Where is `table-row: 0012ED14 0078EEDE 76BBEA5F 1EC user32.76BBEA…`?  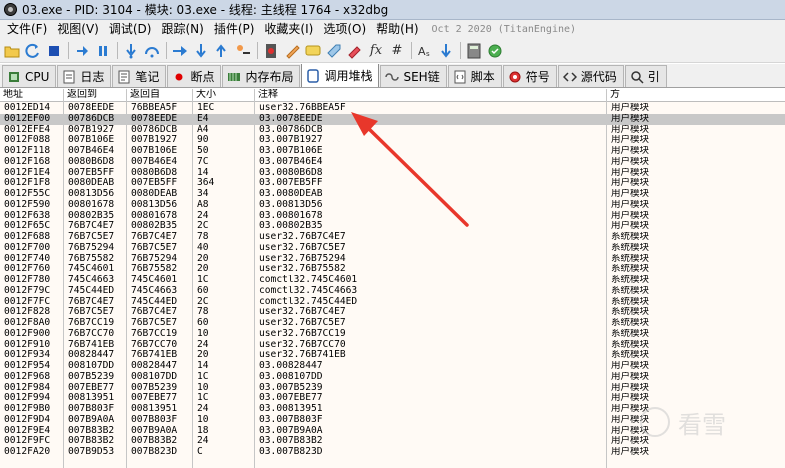 table-row: 0012ED14 0078EEDE 76BBEA5F 1EC user32.76BBEA… is located at coordinates (392, 108).